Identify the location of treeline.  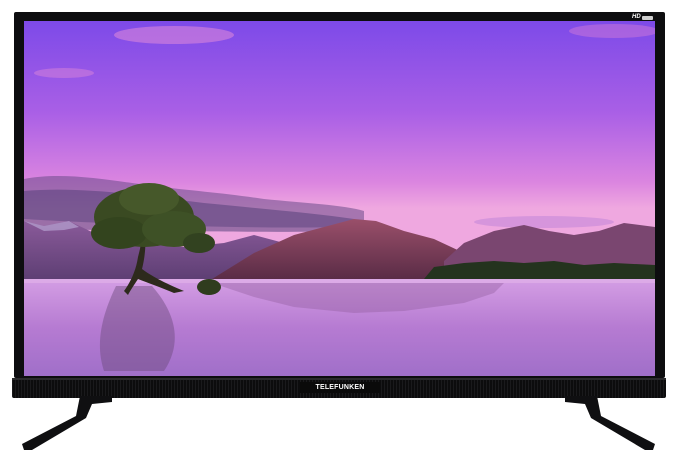
(539, 271).